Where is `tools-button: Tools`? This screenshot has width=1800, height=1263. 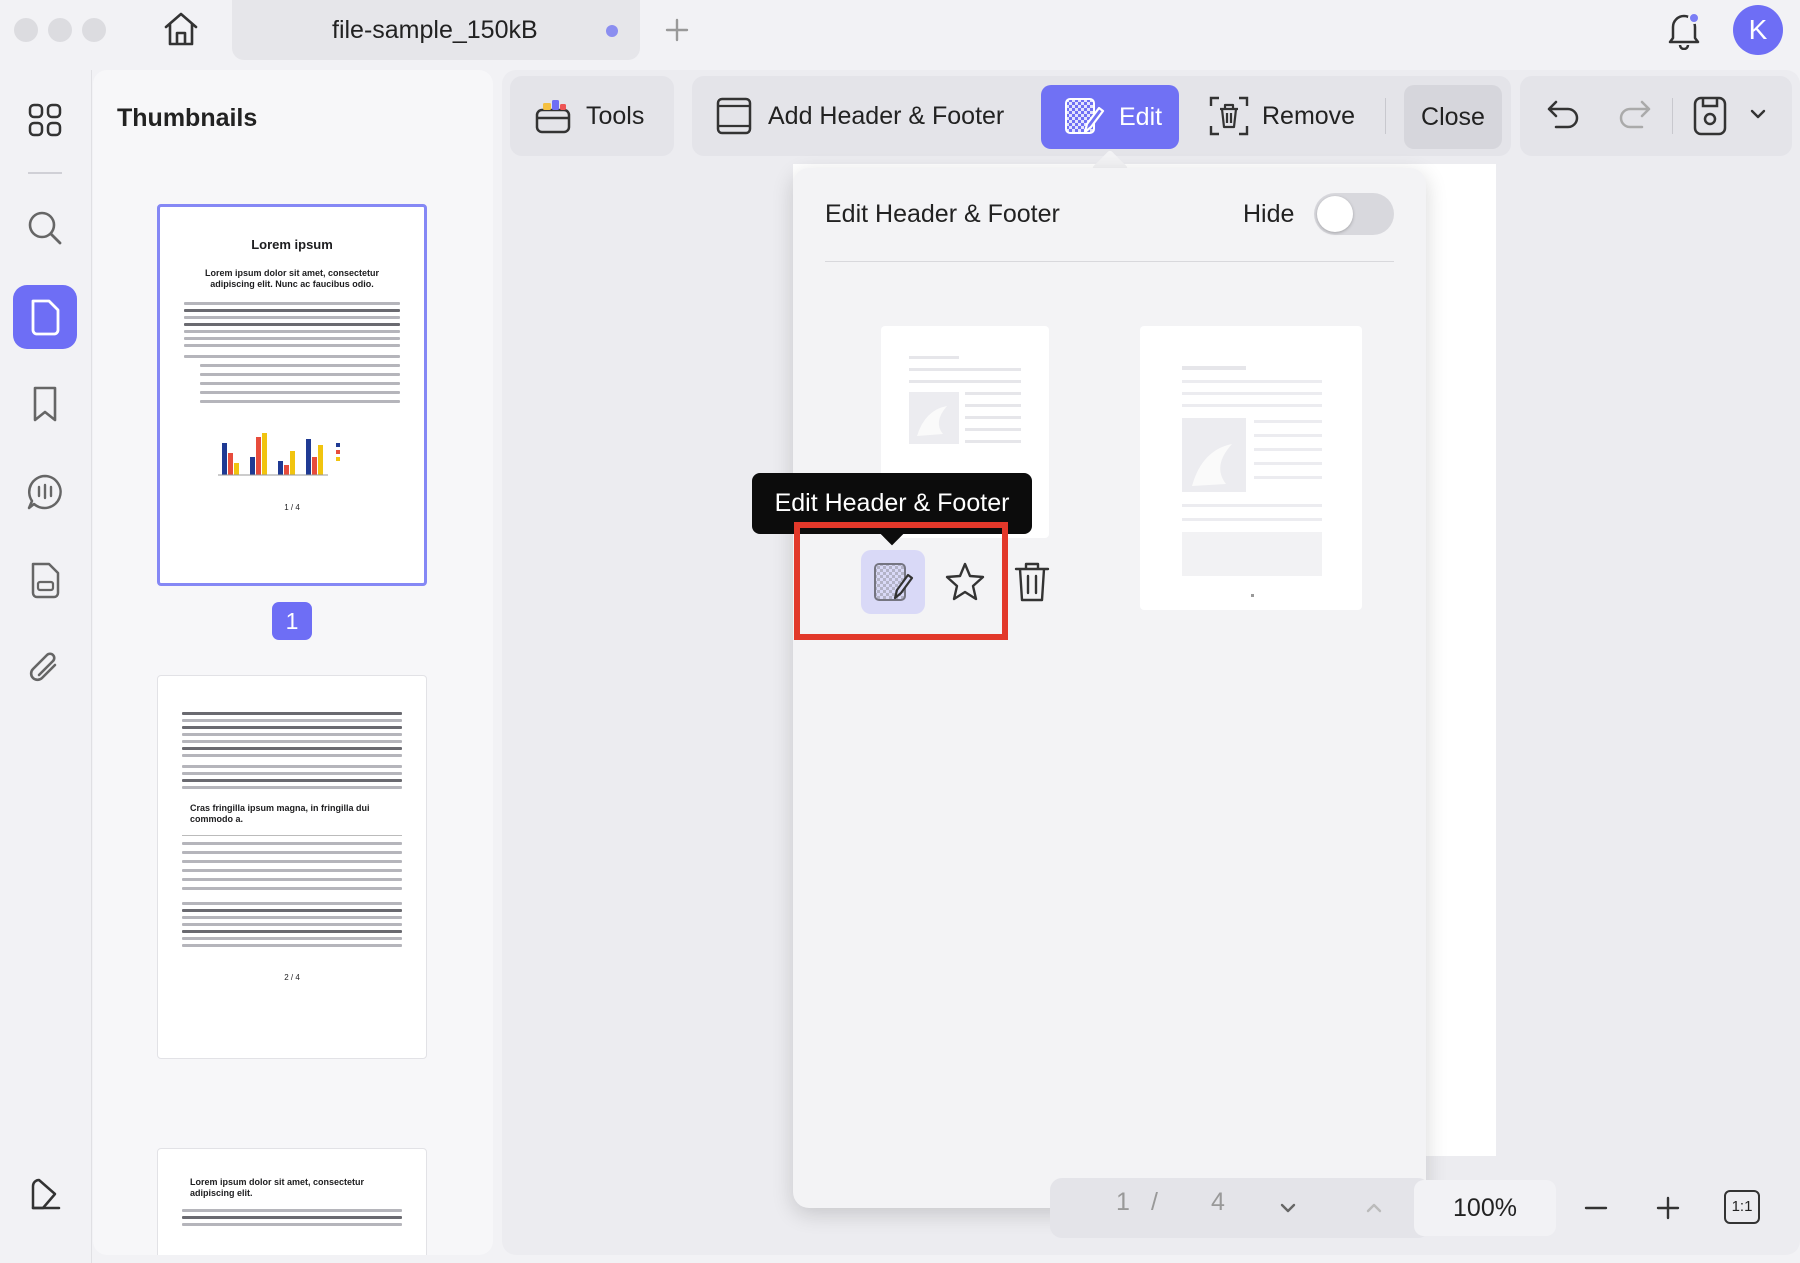 tools-button: Tools is located at coordinates (589, 116).